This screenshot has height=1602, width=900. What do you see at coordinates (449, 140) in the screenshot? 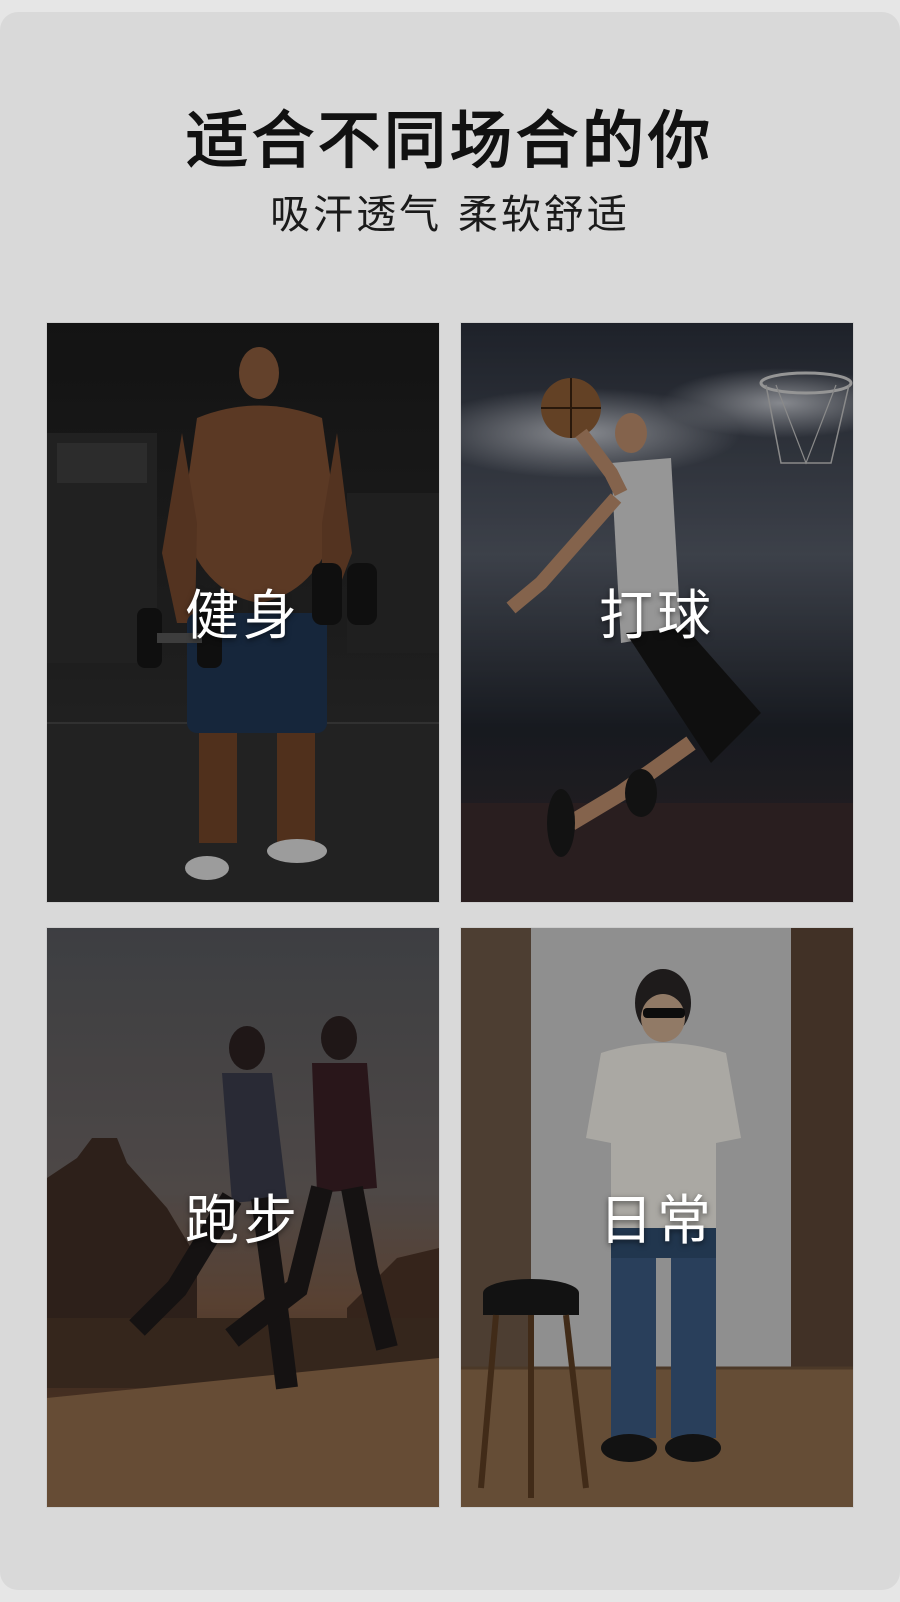
I see `page-title: 适合不同场合的你` at bounding box center [449, 140].